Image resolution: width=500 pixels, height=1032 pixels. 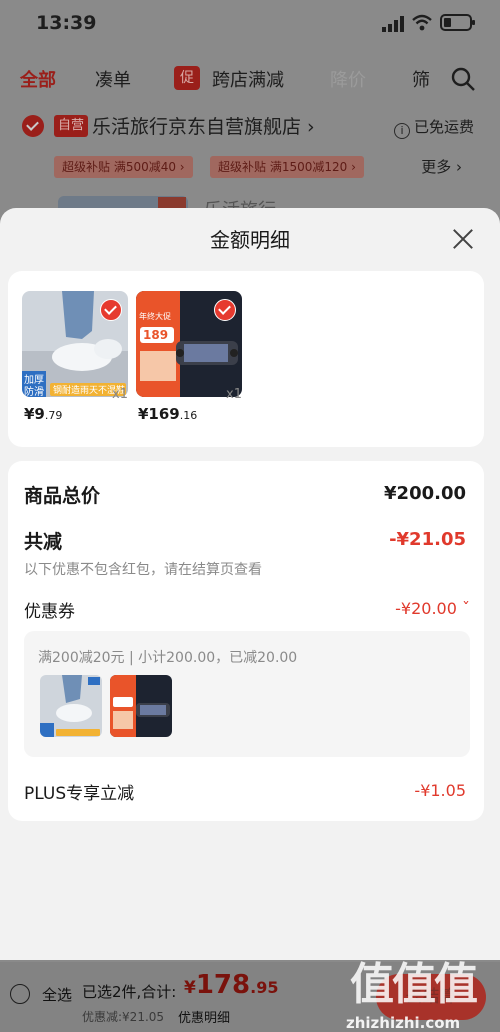 What do you see at coordinates (75, 344) in the screenshot?
I see `product-image: 加厚 防滑 钢耐造雨天不湿鞋` at bounding box center [75, 344].